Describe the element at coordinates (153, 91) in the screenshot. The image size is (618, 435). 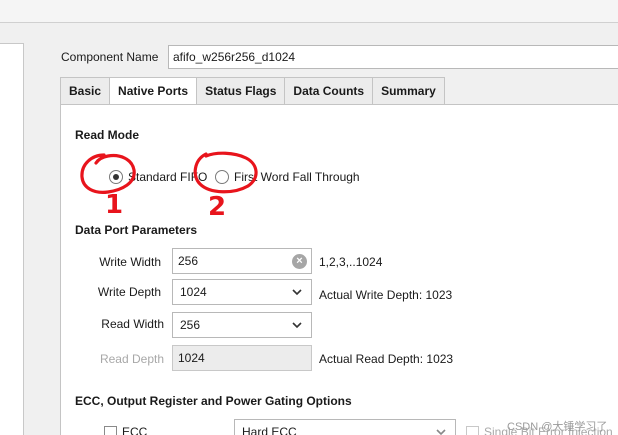
I see `tab-native-ports: Native Ports` at that location.